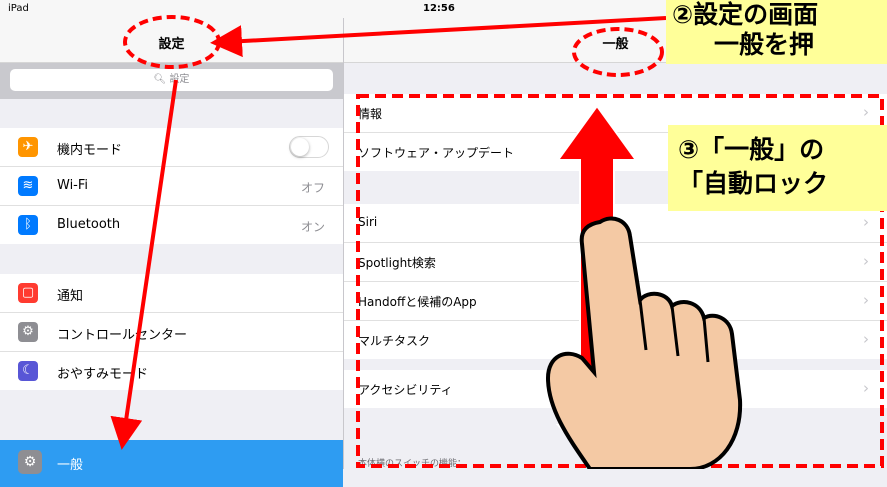 The height and width of the screenshot is (487, 887). Describe the element at coordinates (179, 79) in the screenshot. I see `search-placeholder: 設定` at that location.